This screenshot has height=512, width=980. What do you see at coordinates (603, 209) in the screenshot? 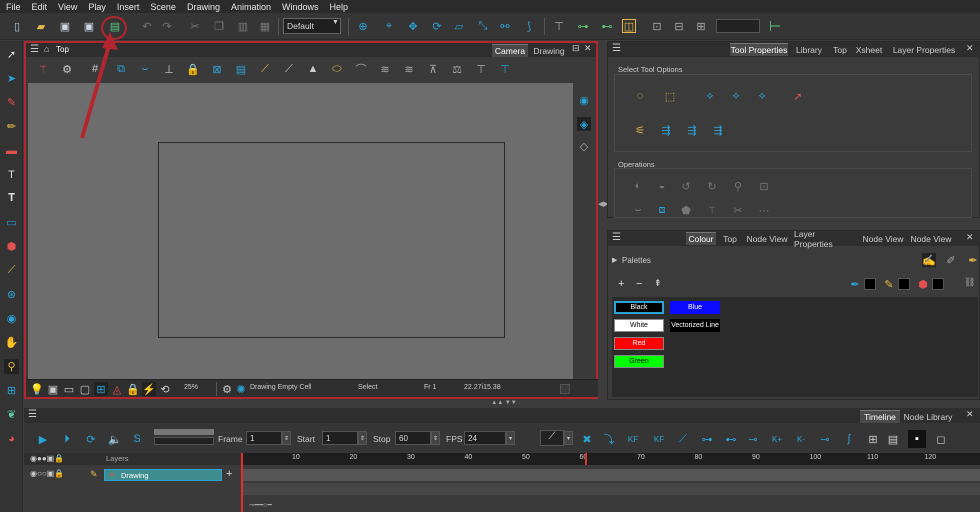
I see `splitter-vertical: ◀▶` at bounding box center [603, 209].